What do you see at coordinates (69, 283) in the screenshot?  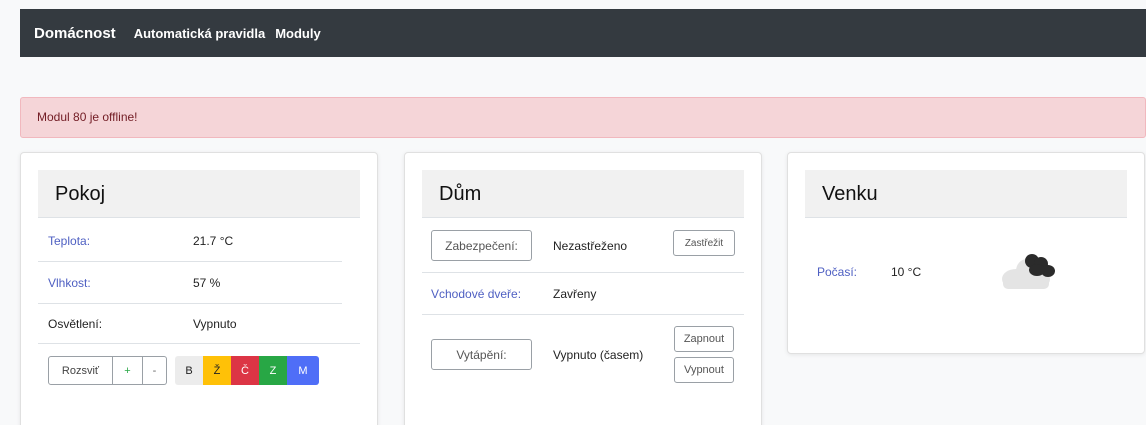 I see `vlhkost-label: Vlhkost:` at bounding box center [69, 283].